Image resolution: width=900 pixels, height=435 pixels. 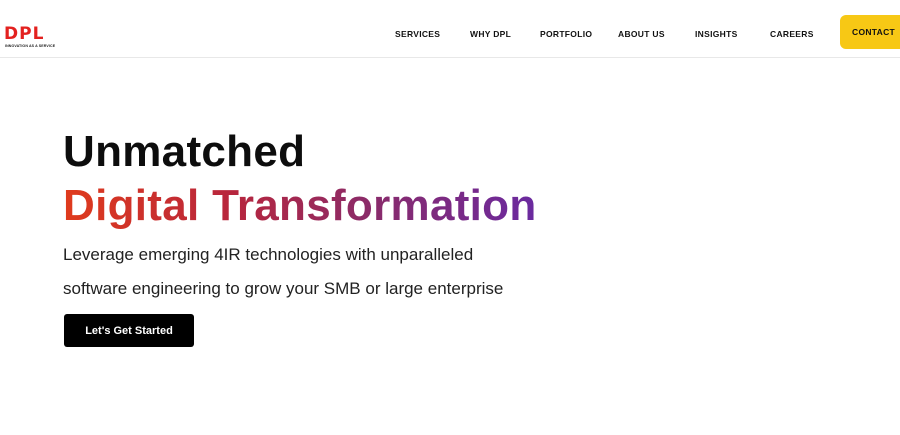 I want to click on hero-title-line-1: Unmatched, so click(x=184, y=151).